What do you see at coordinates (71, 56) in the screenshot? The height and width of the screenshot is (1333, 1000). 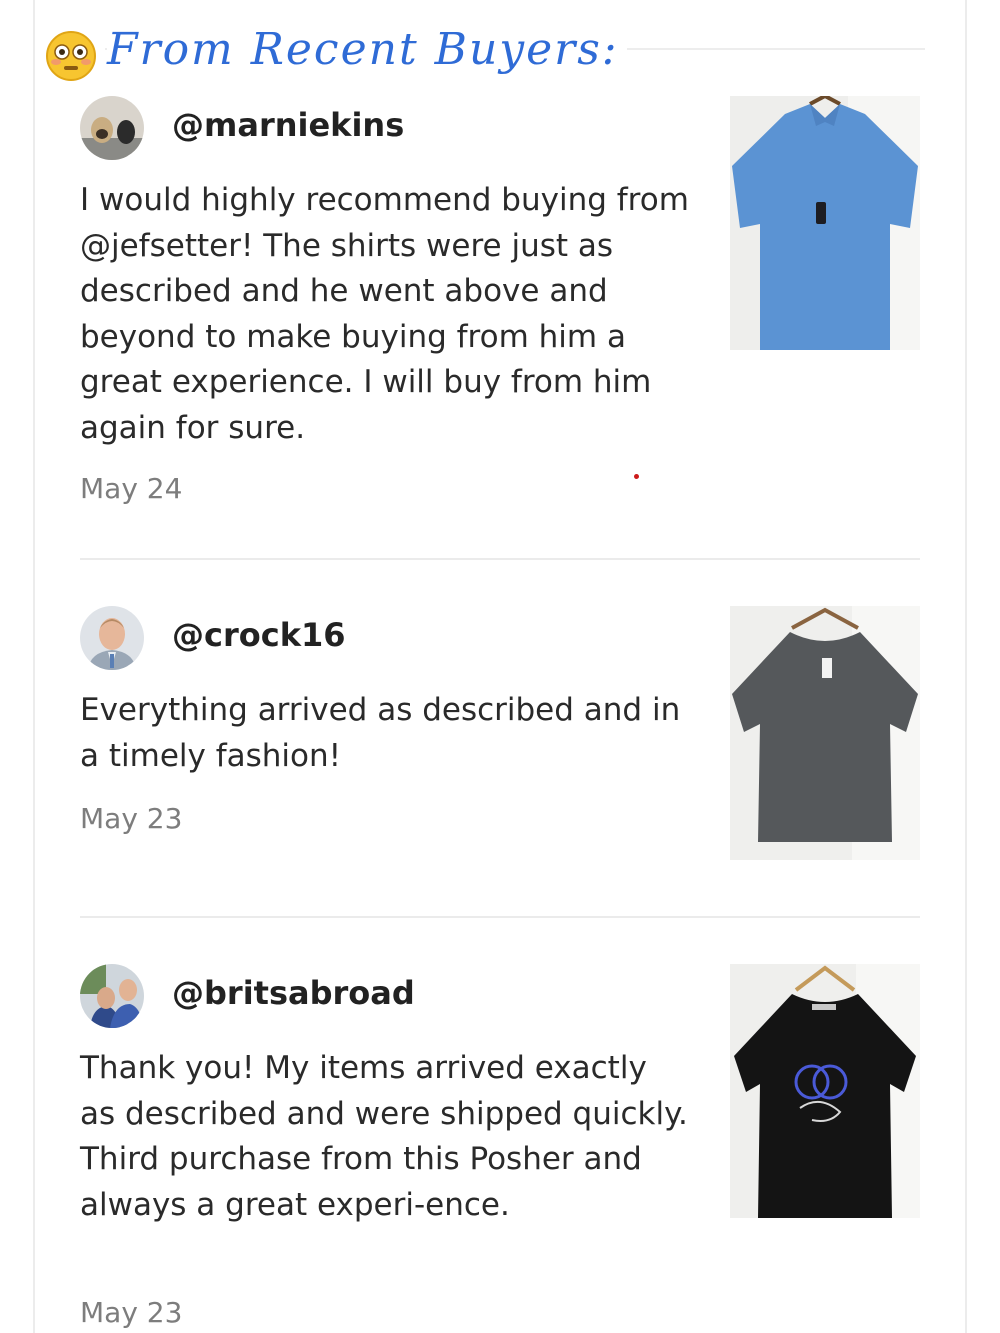 I see `flushed-face-icon` at bounding box center [71, 56].